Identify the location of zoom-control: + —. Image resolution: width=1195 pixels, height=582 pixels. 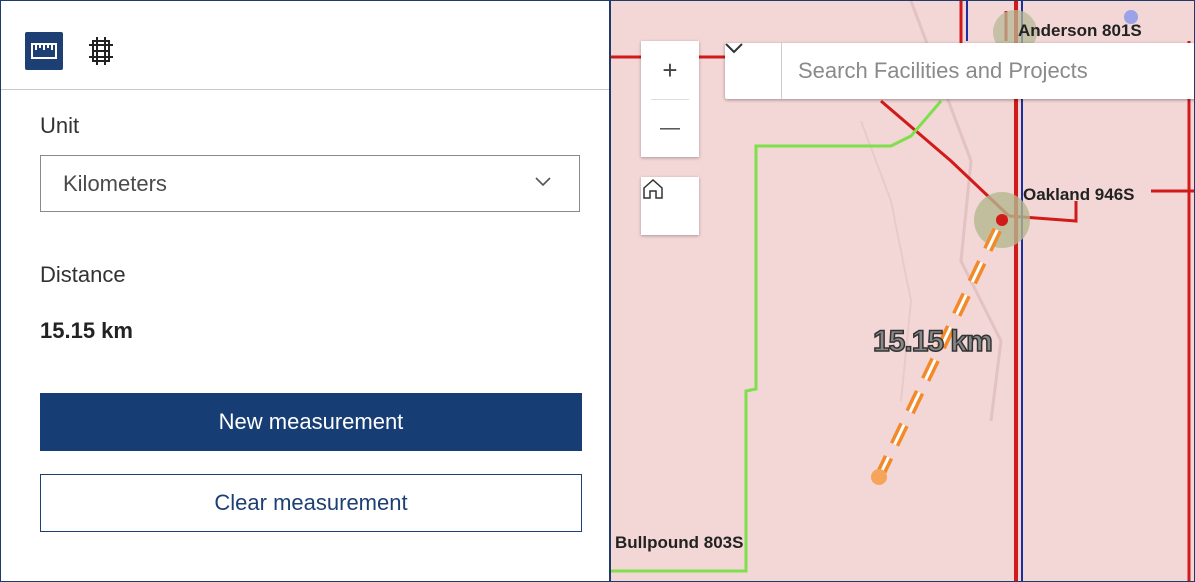
(670, 99).